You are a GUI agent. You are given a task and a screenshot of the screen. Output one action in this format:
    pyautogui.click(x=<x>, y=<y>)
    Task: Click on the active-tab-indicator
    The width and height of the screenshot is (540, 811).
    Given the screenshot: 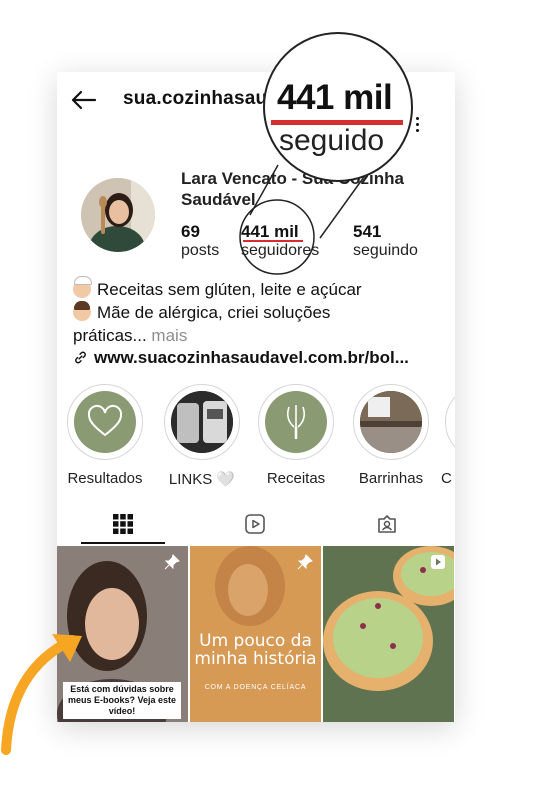 What is the action you would take?
    pyautogui.click(x=123, y=543)
    